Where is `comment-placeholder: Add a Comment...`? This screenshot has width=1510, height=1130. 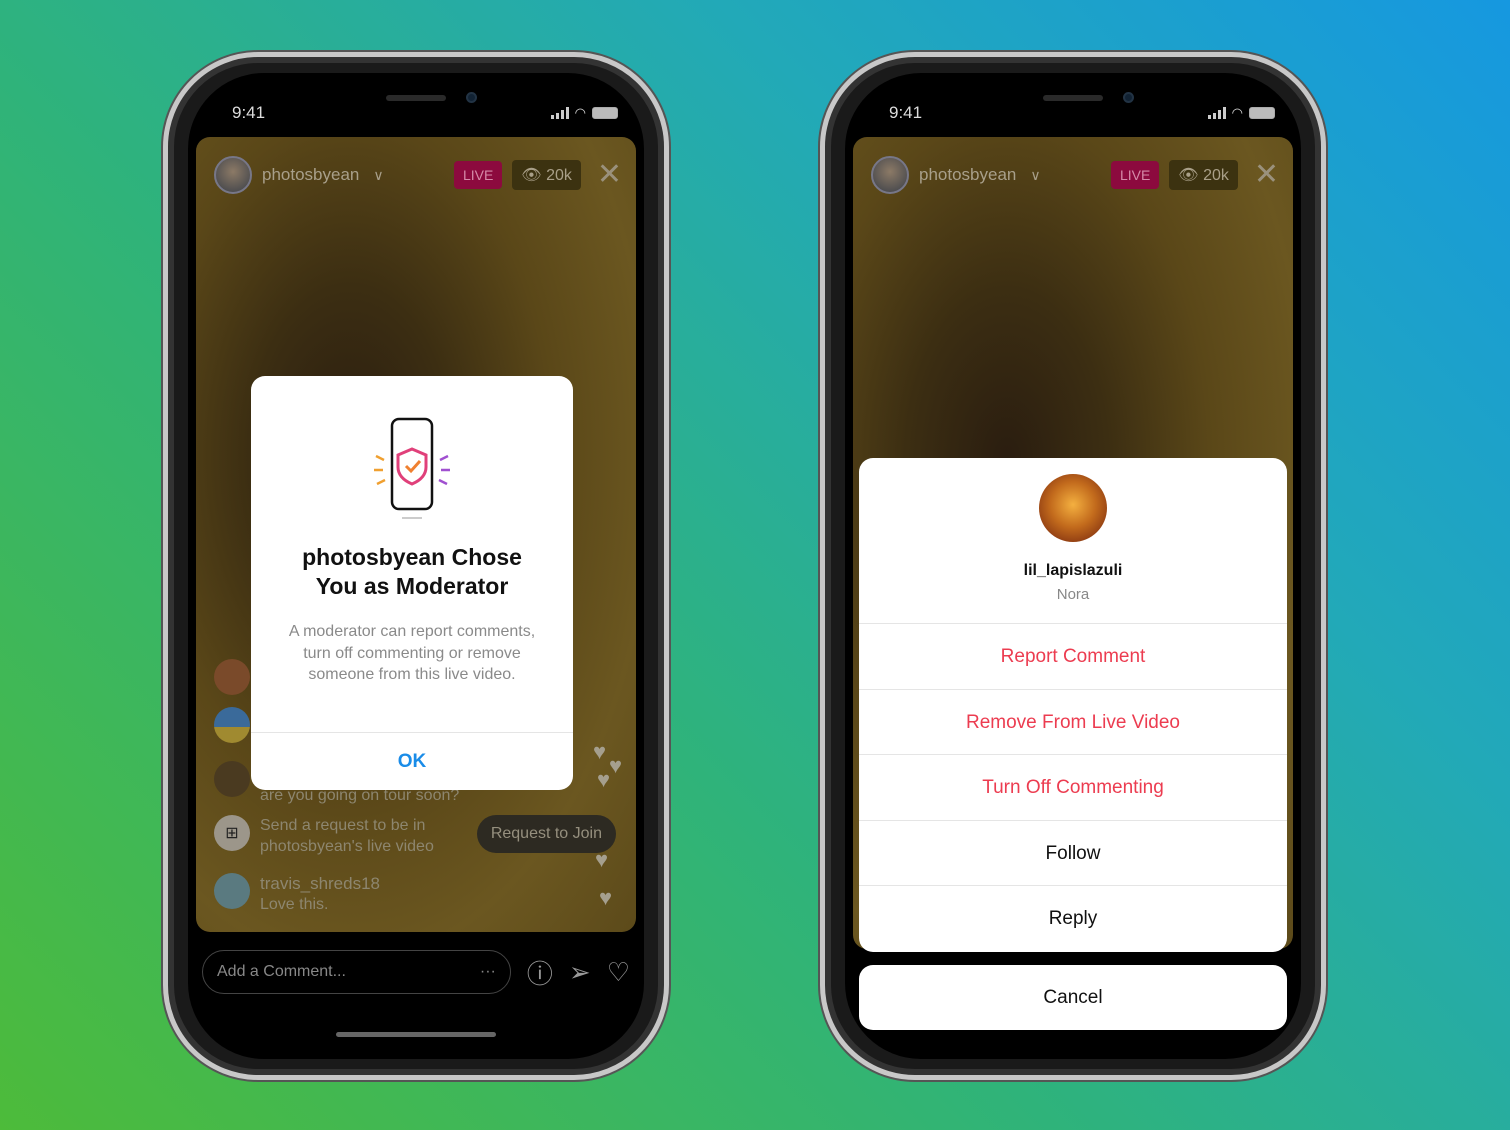
comment-placeholder: Add a Comment... is located at coordinates (281, 971).